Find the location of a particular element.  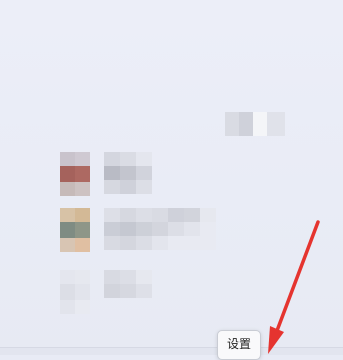

settings-tooltip-label: 设置 is located at coordinates (238, 344).